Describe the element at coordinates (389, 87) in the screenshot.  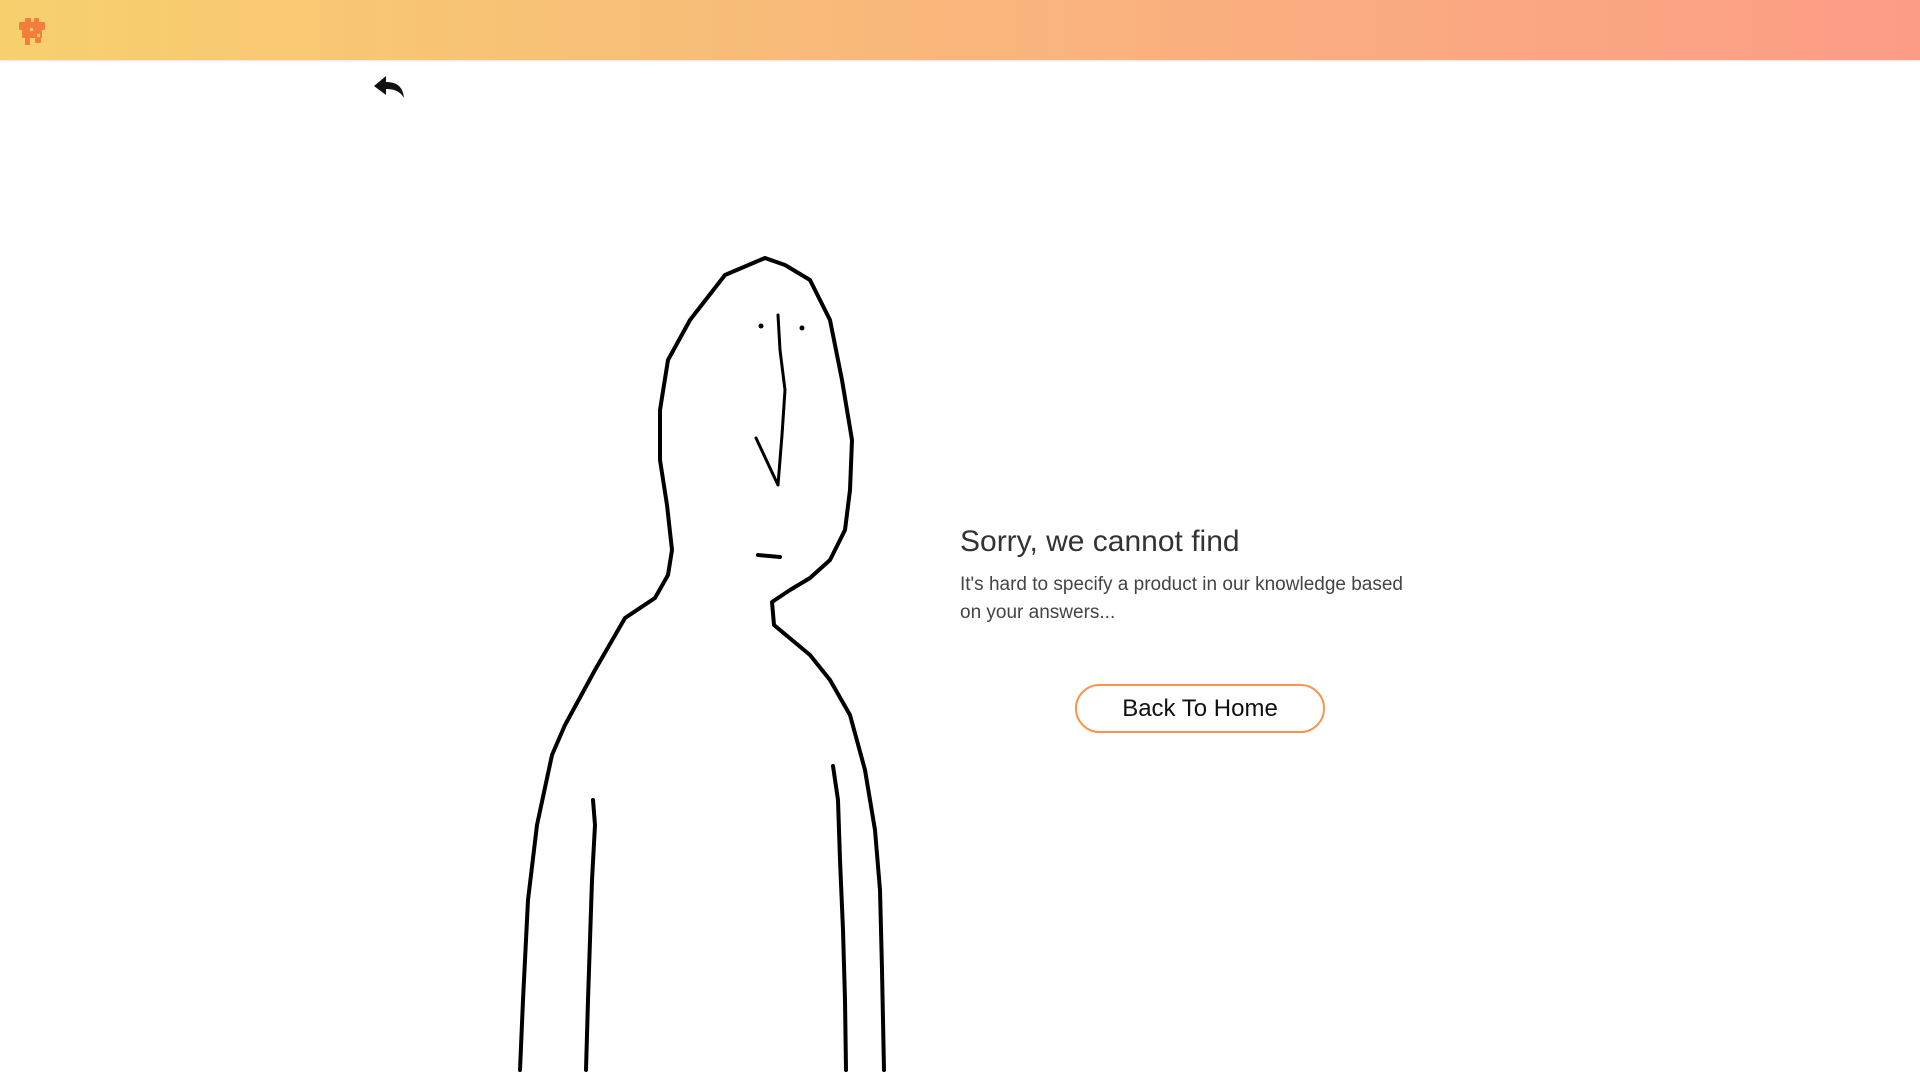
I see `reply-arrow-icon` at that location.